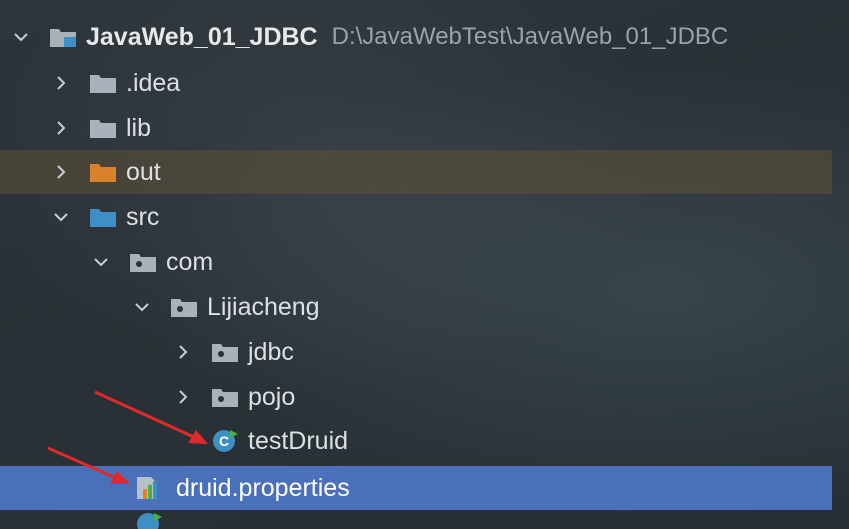  Describe the element at coordinates (103, 217) in the screenshot. I see `source-folder-icon` at that location.